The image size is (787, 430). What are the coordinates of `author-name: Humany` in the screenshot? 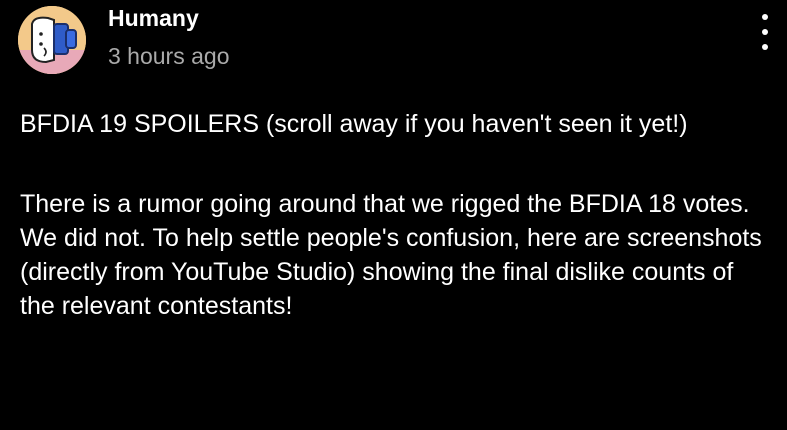 It's located at (168, 18).